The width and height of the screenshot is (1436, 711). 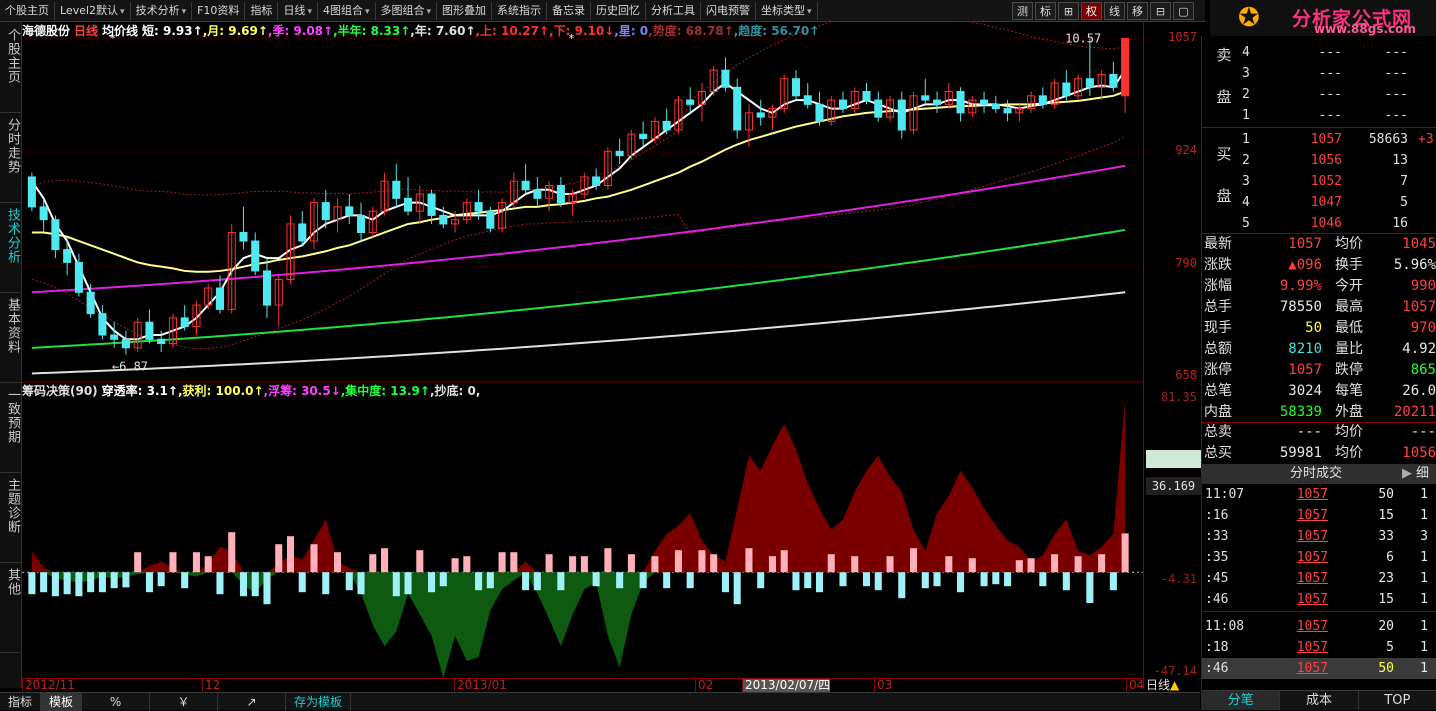 I want to click on sell-row: 4 --- ---, so click(x=1338, y=52).